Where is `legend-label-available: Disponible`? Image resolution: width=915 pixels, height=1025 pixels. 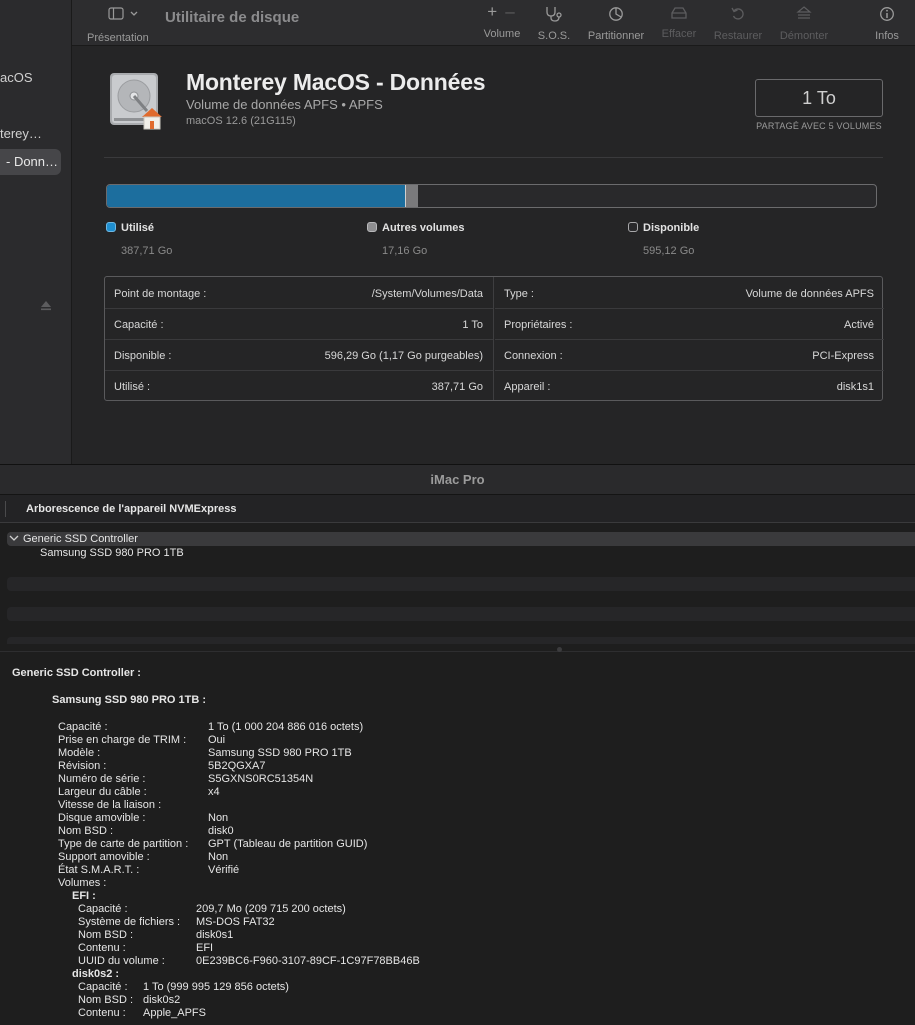
legend-label-available: Disponible is located at coordinates (671, 228).